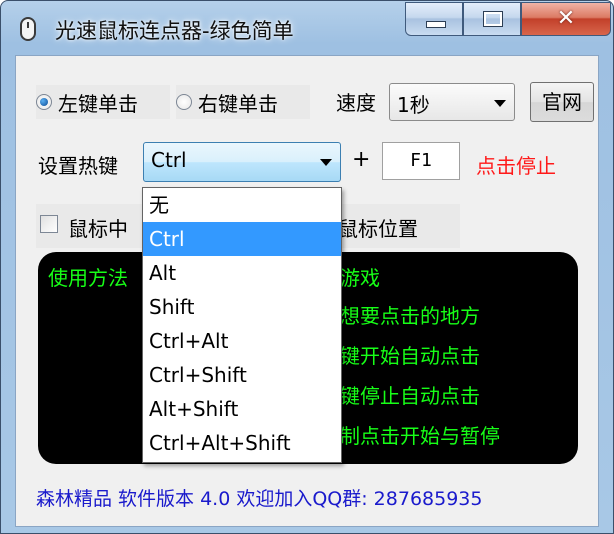 This screenshot has width=614, height=534. I want to click on hotkey-modifier-select: Ctrl, so click(242, 162).